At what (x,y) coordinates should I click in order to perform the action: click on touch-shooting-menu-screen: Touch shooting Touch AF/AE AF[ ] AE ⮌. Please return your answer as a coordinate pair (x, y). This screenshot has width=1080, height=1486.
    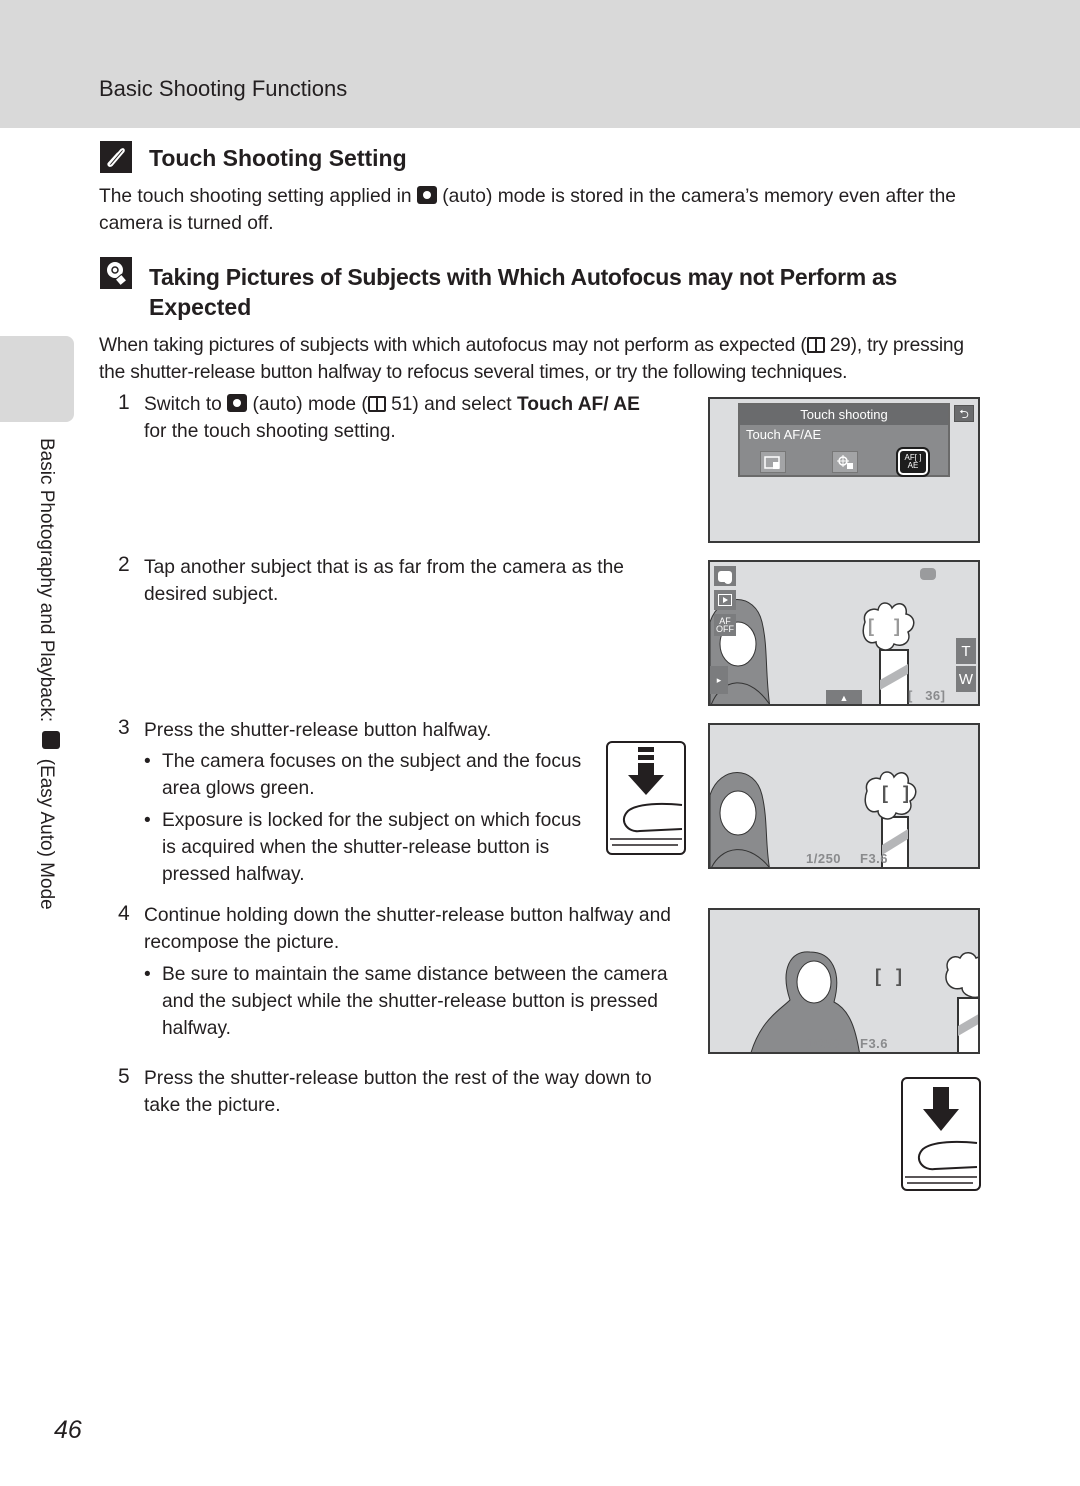
    Looking at the image, I should click on (844, 470).